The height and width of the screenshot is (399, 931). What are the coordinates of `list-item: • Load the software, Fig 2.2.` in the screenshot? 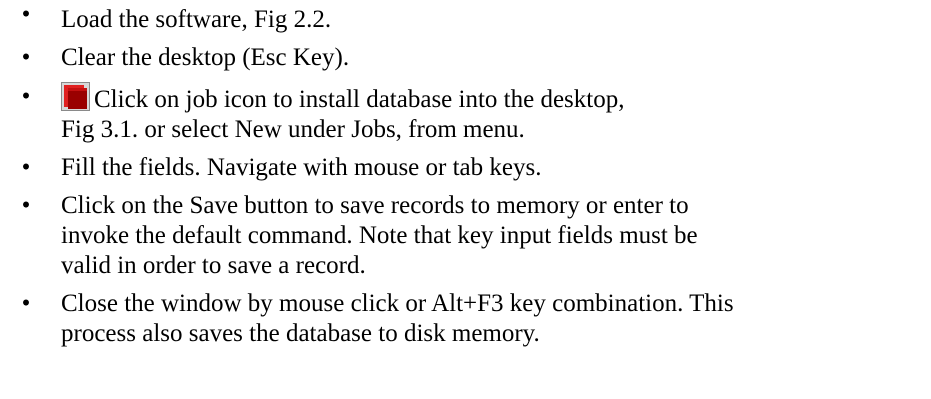 It's located at (465, 17).